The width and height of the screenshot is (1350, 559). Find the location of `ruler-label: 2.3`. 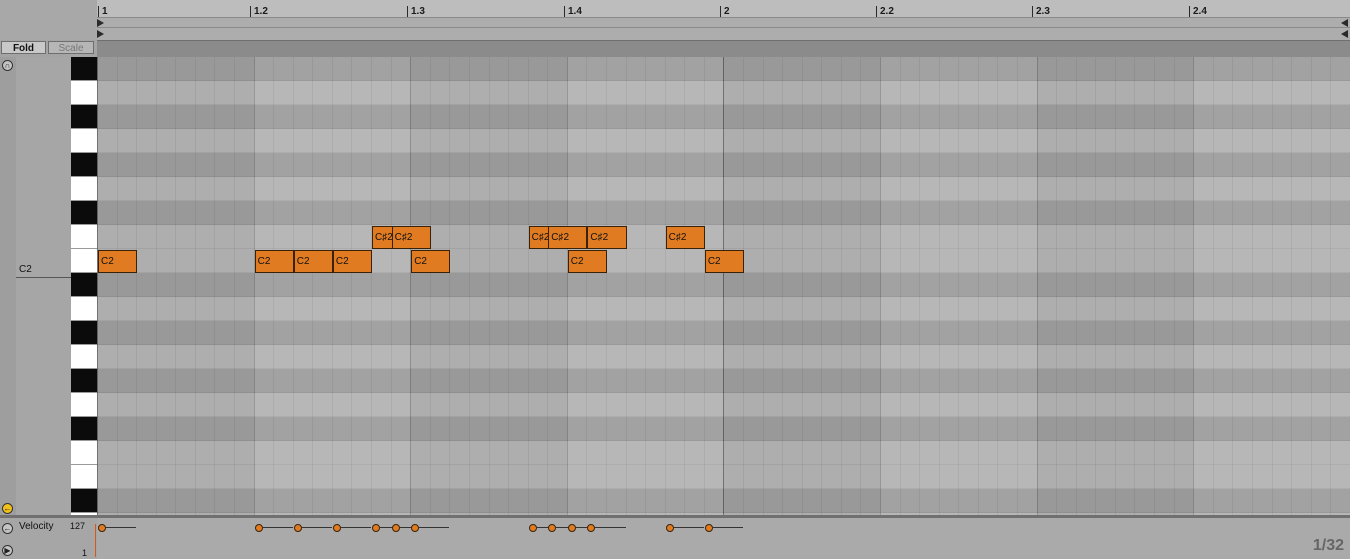

ruler-label: 2.3 is located at coordinates (1043, 11).